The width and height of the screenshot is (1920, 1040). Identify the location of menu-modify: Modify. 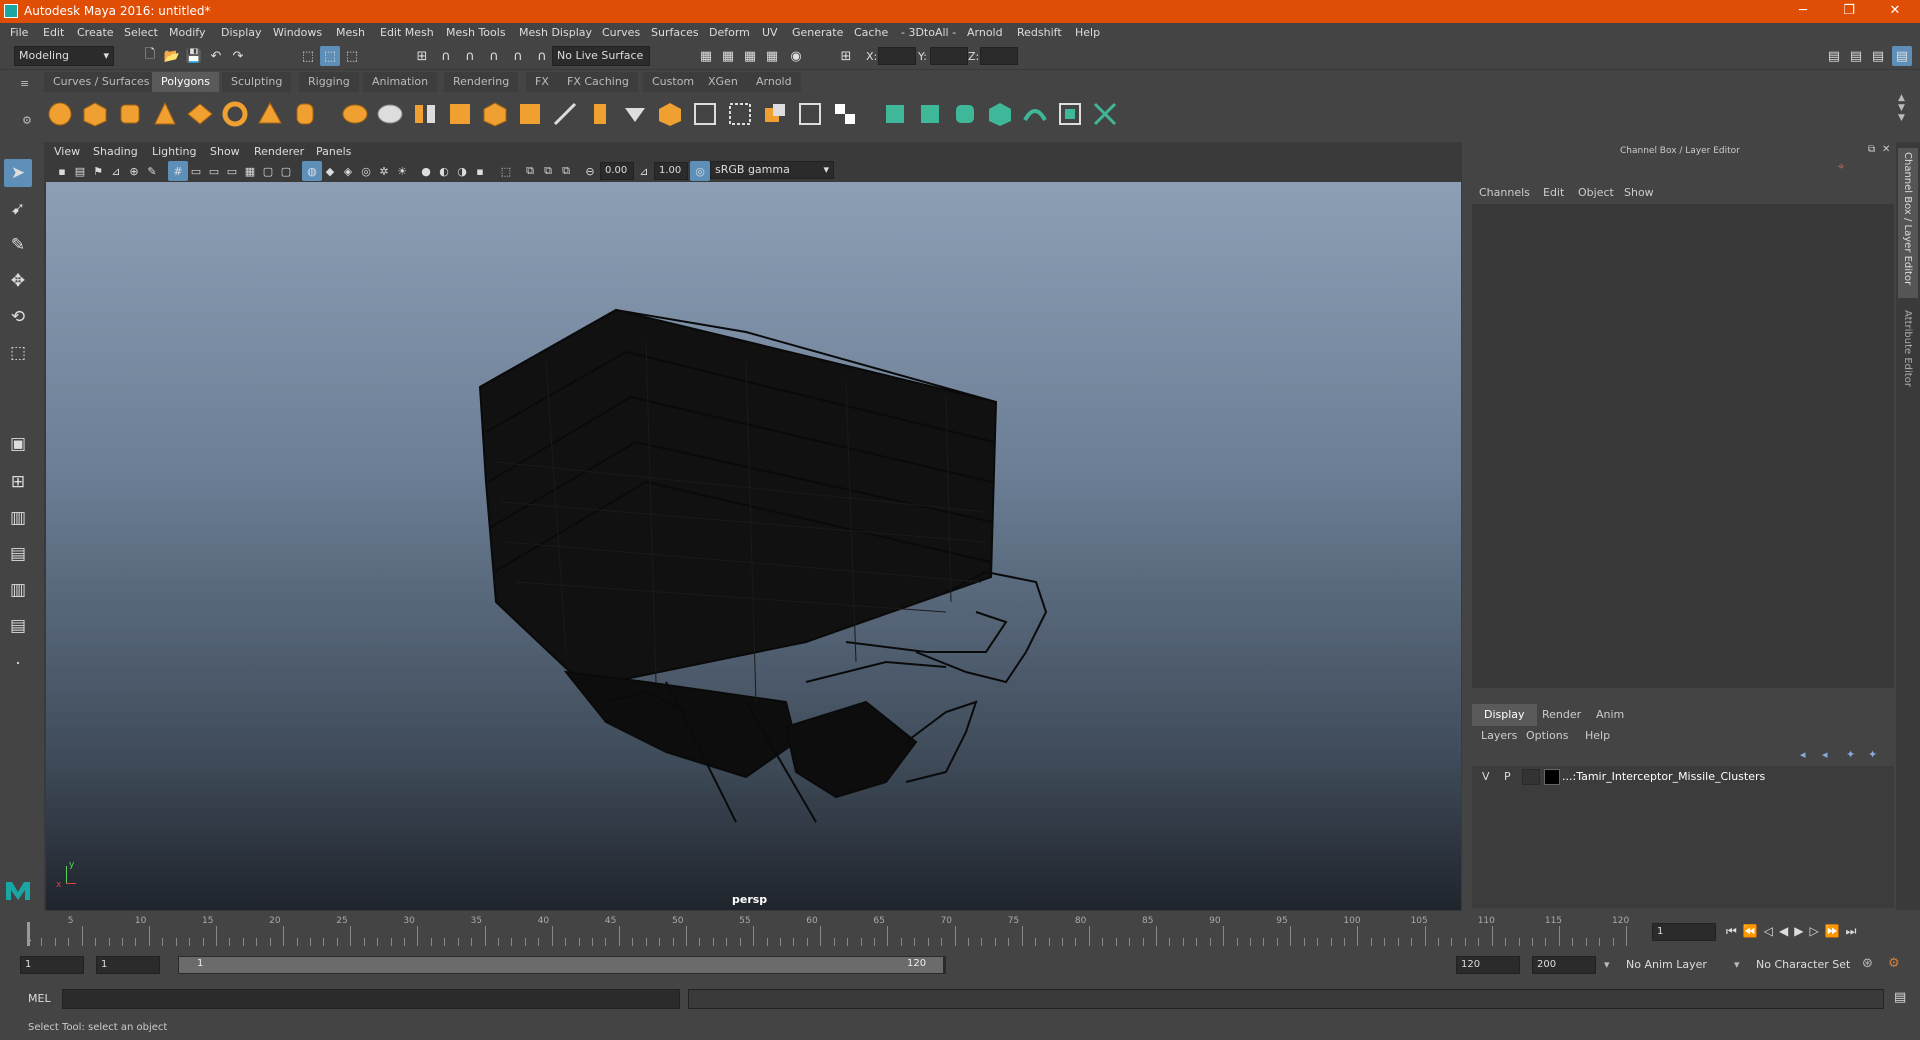
(187, 32).